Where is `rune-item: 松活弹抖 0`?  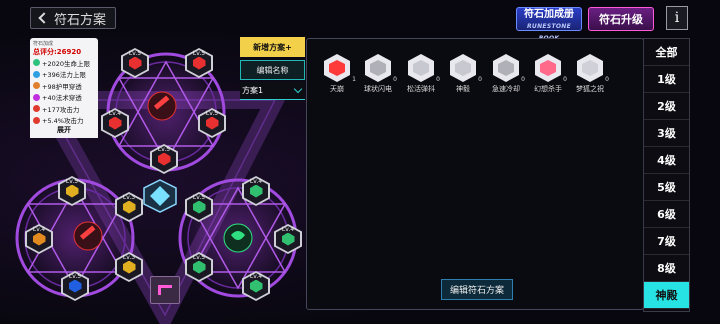 rune-item: 松活弹抖 0 is located at coordinates (423, 74).